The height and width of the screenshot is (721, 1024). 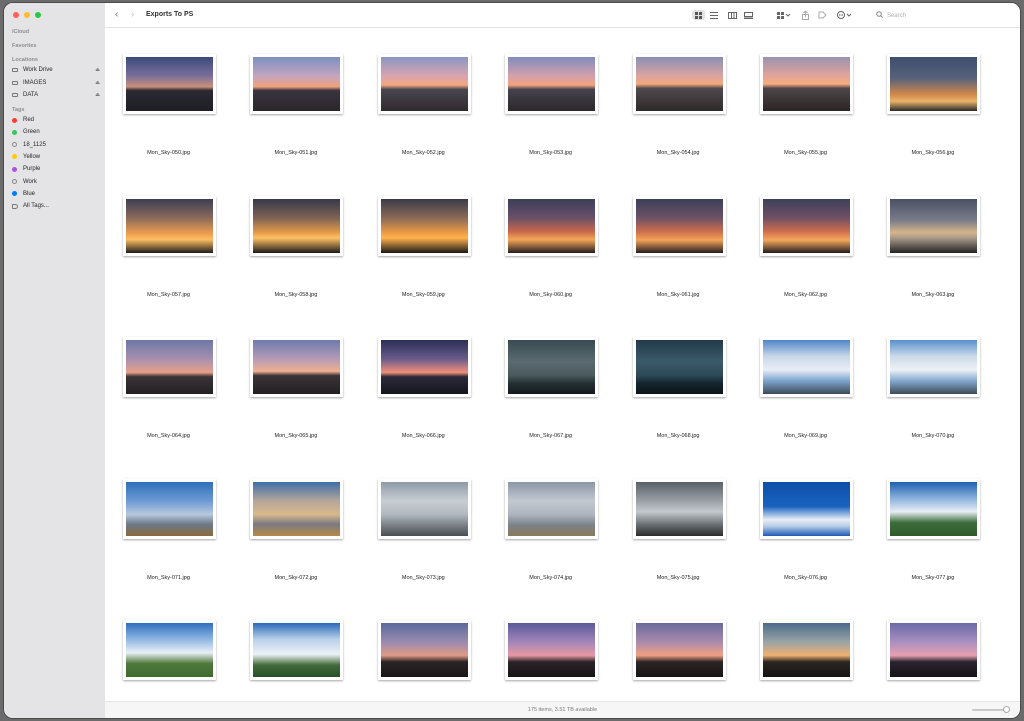 I want to click on gallery-view-icon, so click(x=748, y=15).